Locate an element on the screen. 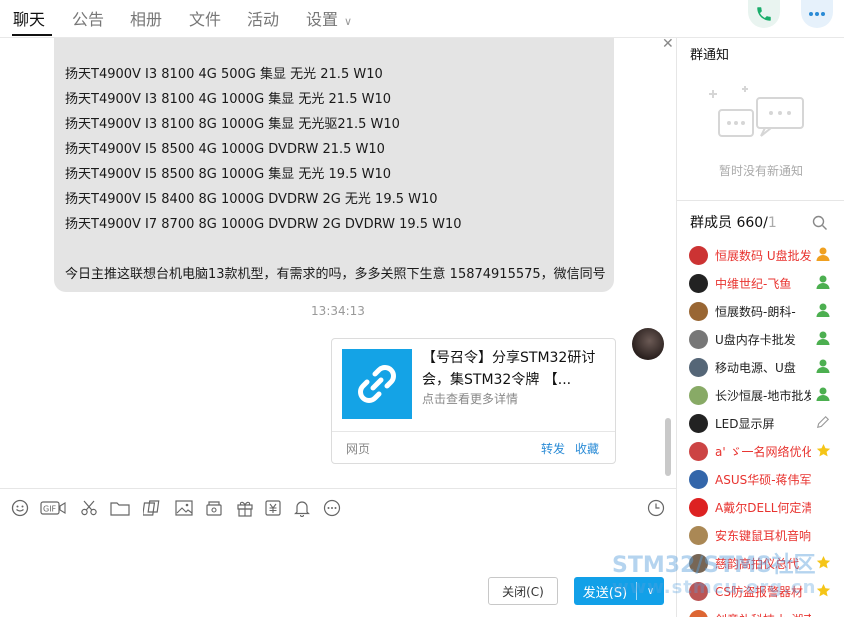  divider is located at coordinates (760, 200).